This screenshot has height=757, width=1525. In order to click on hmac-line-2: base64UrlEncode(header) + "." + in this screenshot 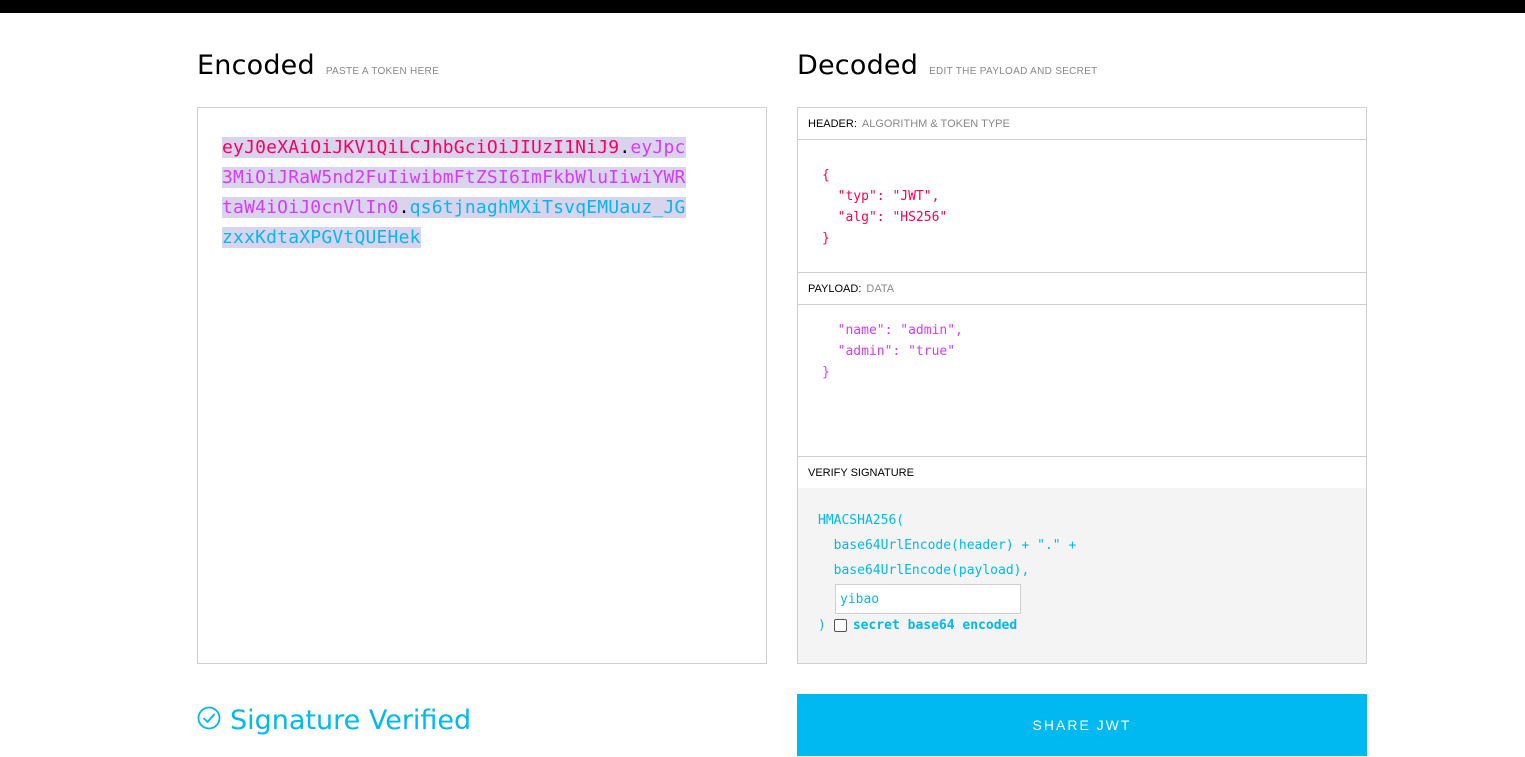, I will do `click(947, 545)`.